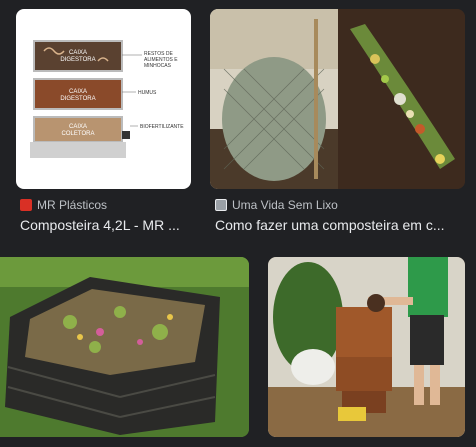 The height and width of the screenshot is (447, 476). I want to click on box1-line2: DIGESTORA, so click(77, 60).